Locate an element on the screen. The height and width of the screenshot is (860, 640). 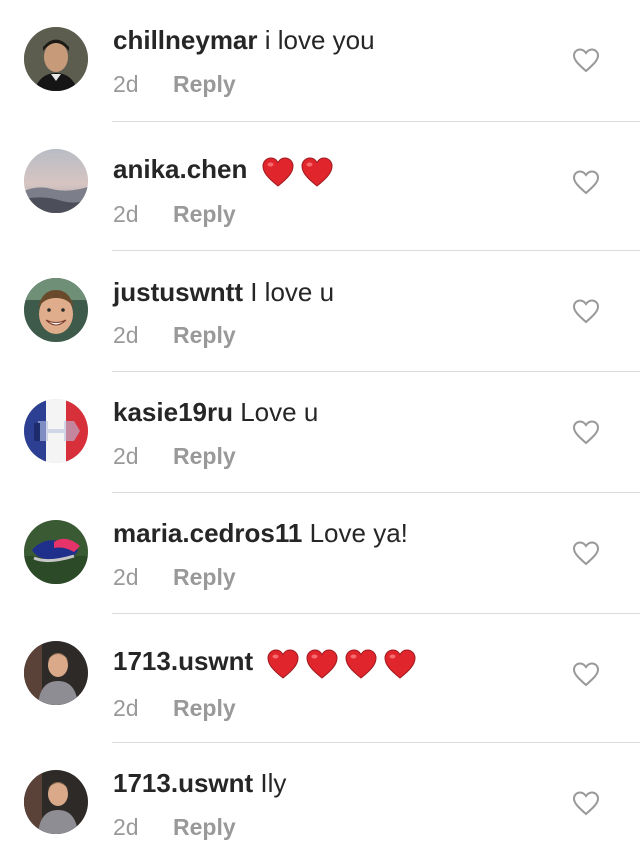
comment-line: 1713.uswnt is located at coordinates (267, 663).